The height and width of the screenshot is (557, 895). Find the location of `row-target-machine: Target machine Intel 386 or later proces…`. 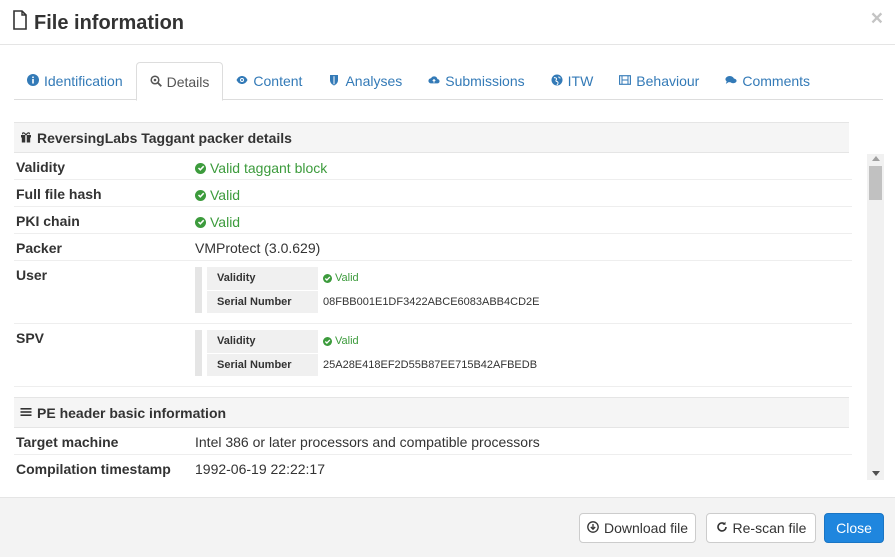

row-target-machine: Target machine Intel 386 or later proces… is located at coordinates (433, 441).